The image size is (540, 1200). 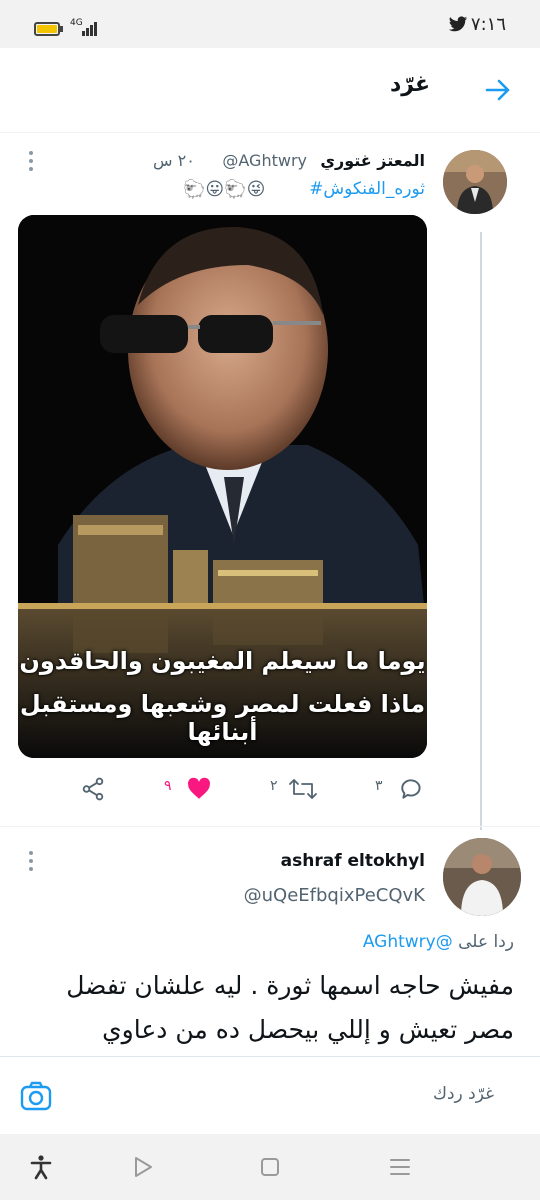 What do you see at coordinates (463, 1094) in the screenshot?
I see `reply-input: غرّد ردك` at bounding box center [463, 1094].